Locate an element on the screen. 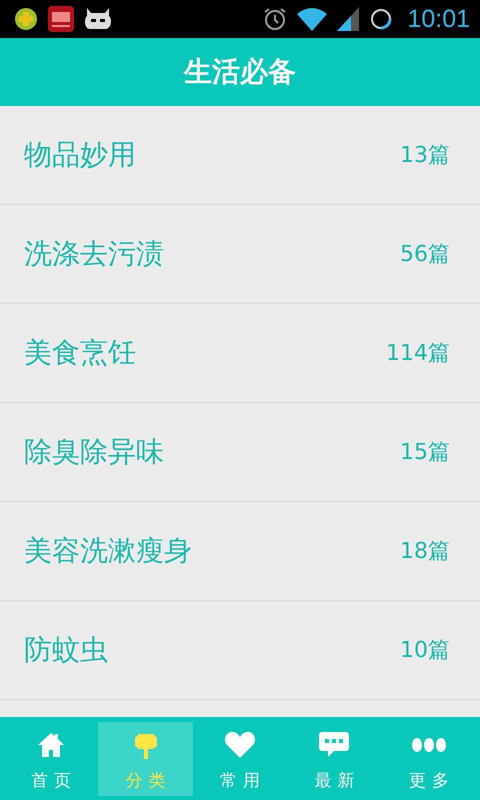  signal-icon is located at coordinates (348, 19).